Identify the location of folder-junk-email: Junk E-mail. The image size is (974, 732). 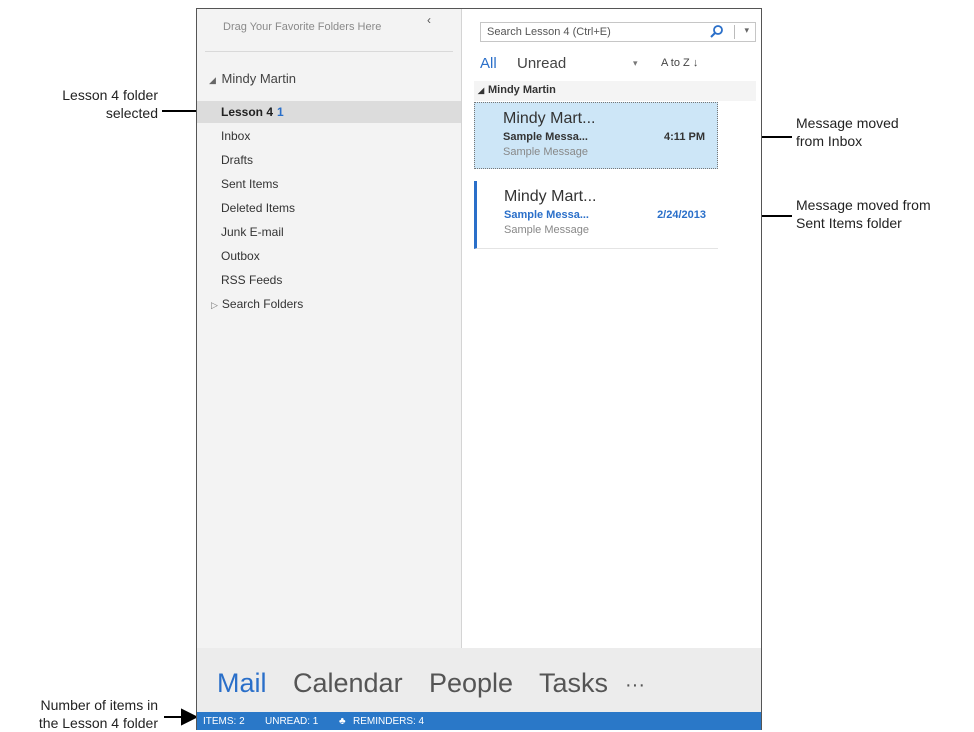
(329, 232).